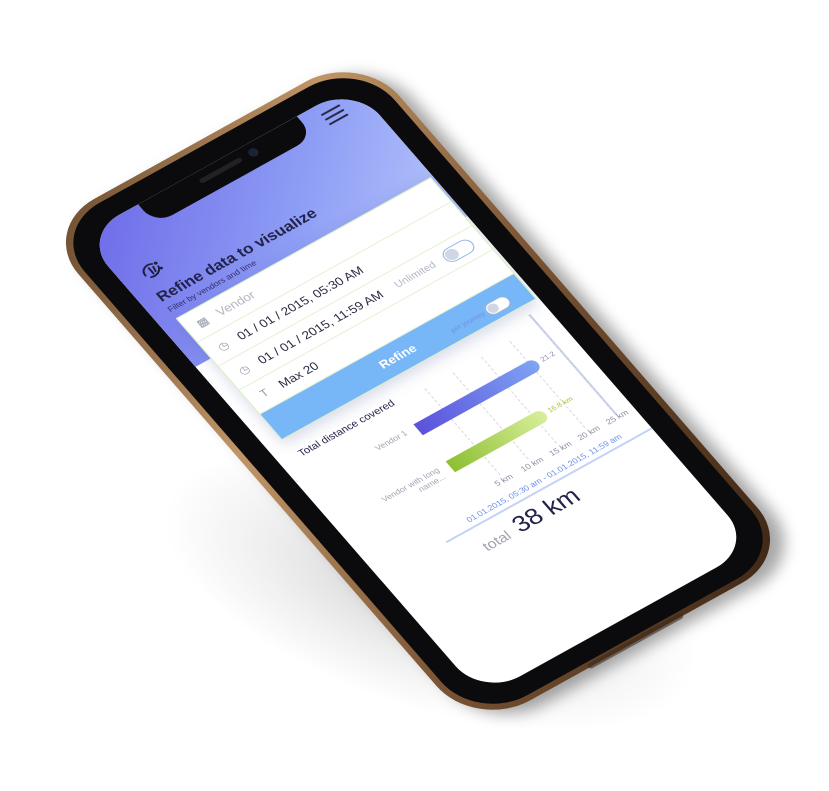 The image size is (829, 791). I want to click on total-label: total, so click(496, 540).